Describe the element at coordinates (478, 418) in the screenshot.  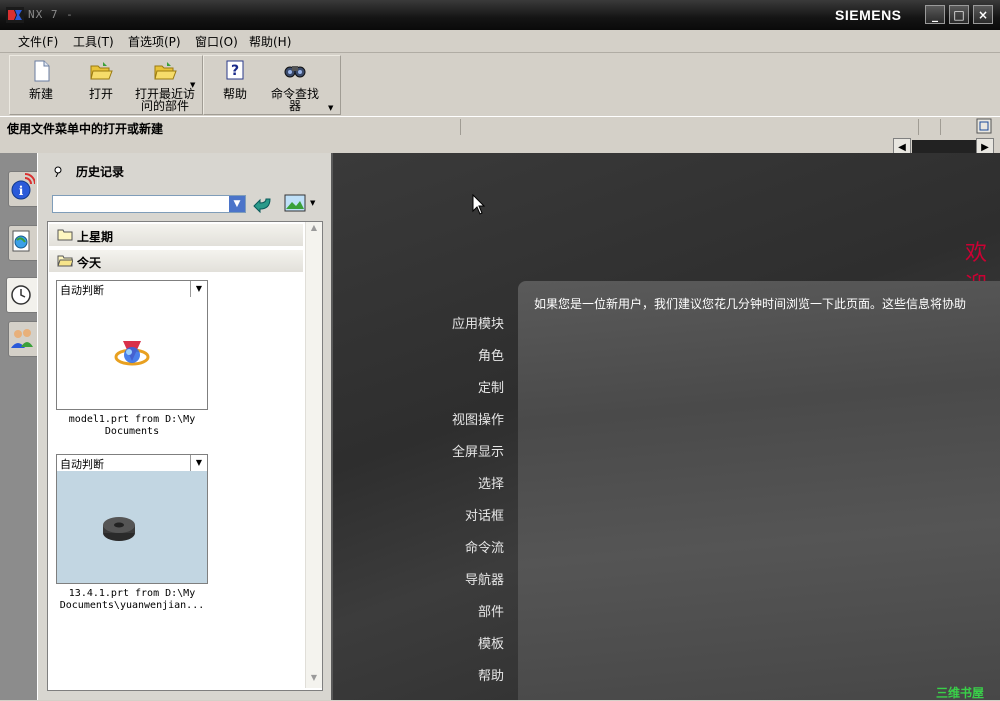
I see `nav-link-view-operations: 视图操作` at that location.